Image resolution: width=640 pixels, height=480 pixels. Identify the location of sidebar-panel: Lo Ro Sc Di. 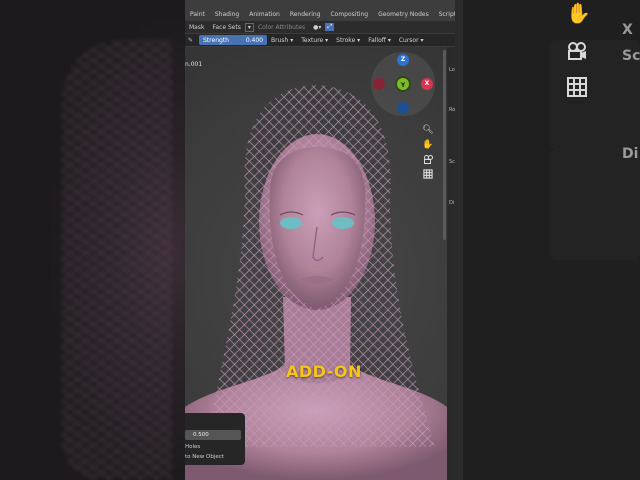
(451, 263).